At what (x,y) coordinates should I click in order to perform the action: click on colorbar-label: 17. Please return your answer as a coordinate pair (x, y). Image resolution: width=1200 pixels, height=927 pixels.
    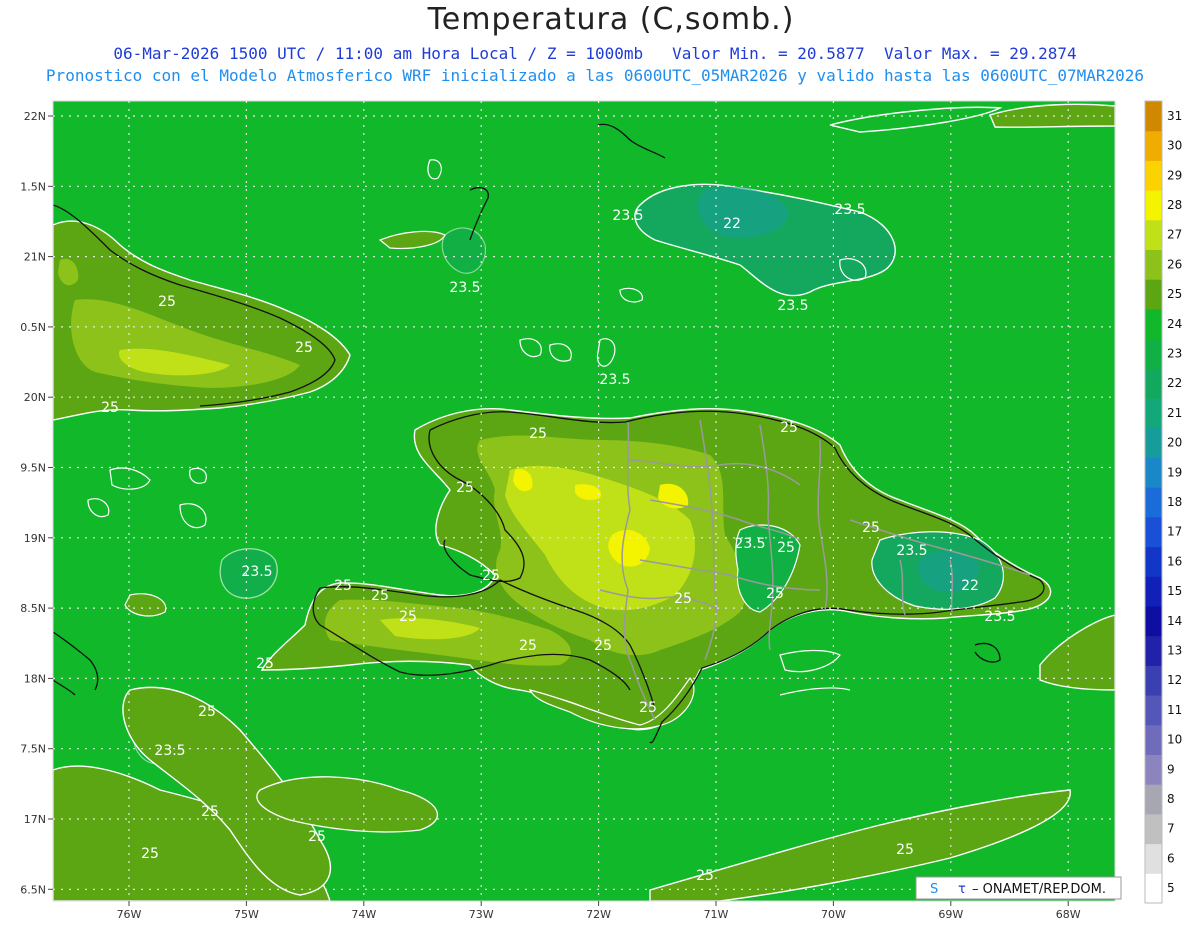
    Looking at the image, I should click on (1174, 532).